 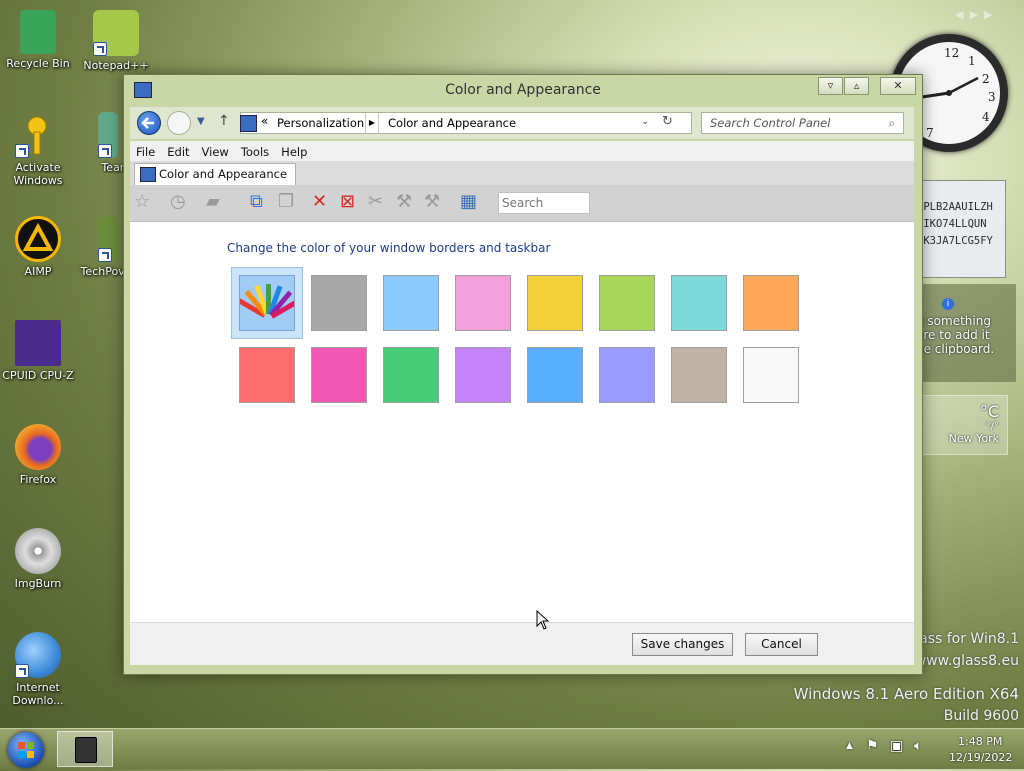 I want to click on close-button: ✕, so click(x=898, y=86).